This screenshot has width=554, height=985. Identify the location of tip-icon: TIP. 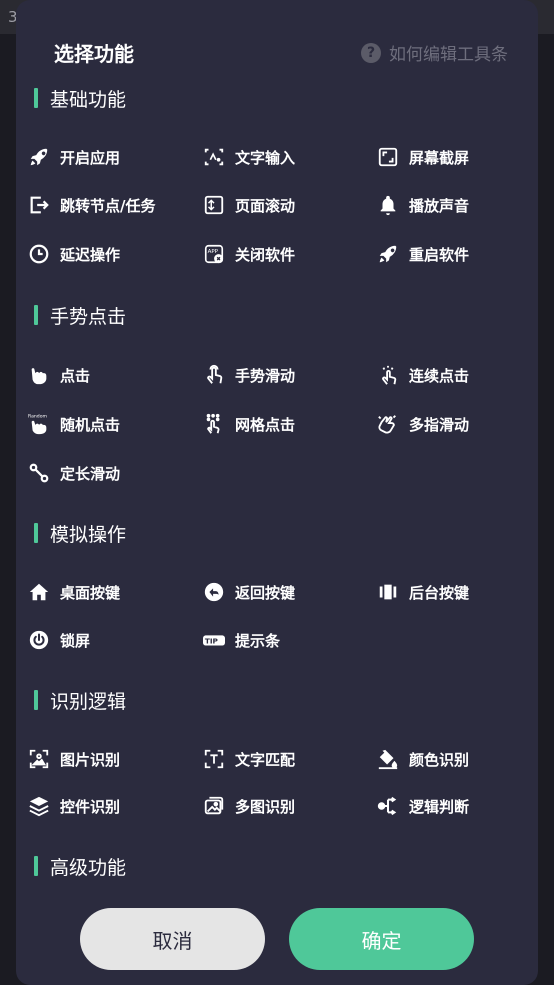
(214, 640).